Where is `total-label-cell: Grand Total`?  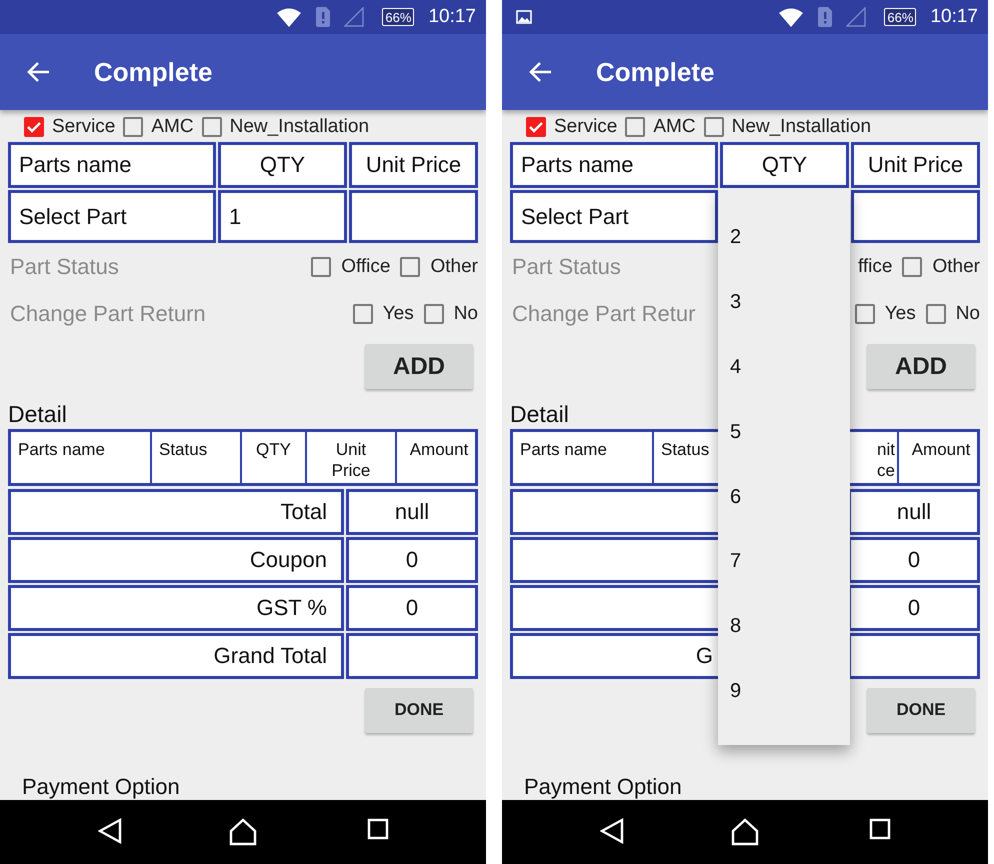 total-label-cell: Grand Total is located at coordinates (176, 655).